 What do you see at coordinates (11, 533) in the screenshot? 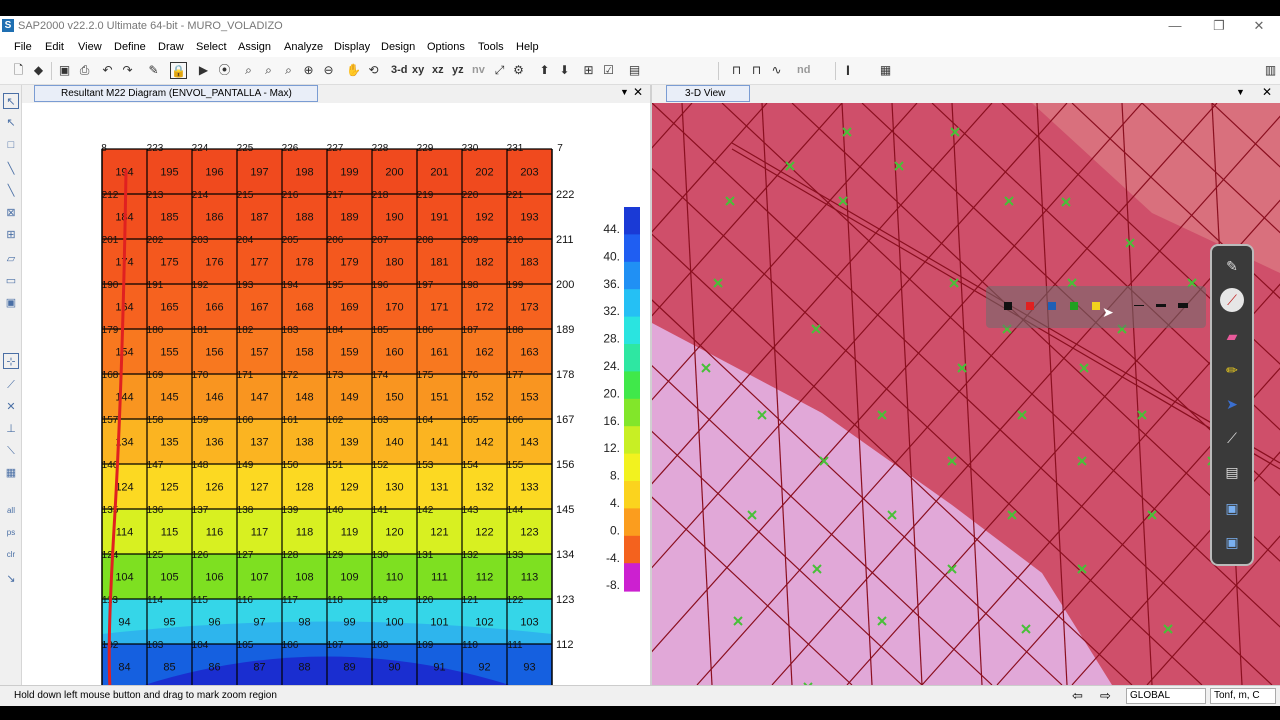
I see `previous-select-icon: ps` at bounding box center [11, 533].